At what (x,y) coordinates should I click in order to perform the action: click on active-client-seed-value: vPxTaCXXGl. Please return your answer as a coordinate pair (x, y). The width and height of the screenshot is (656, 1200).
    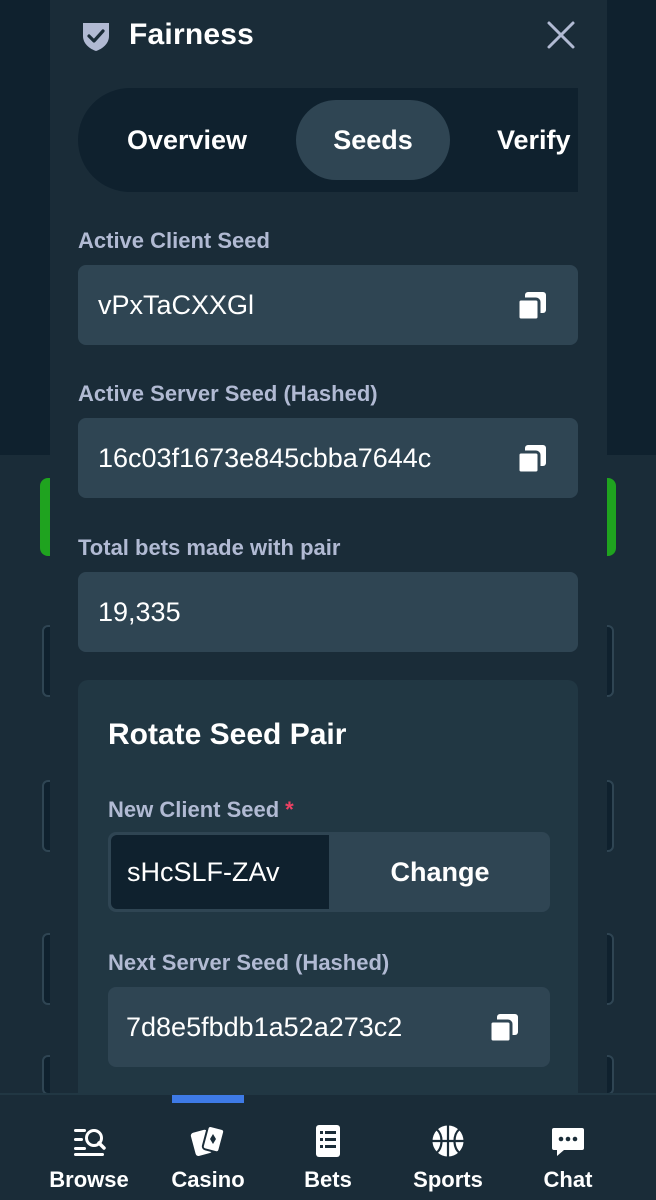
    Looking at the image, I should click on (176, 305).